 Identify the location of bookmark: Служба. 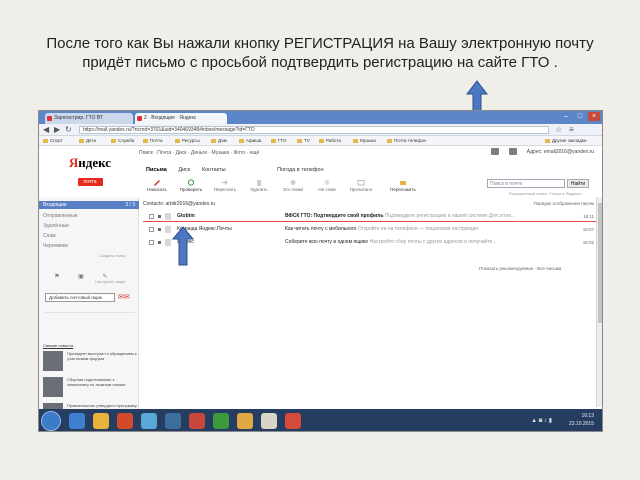
(122, 140).